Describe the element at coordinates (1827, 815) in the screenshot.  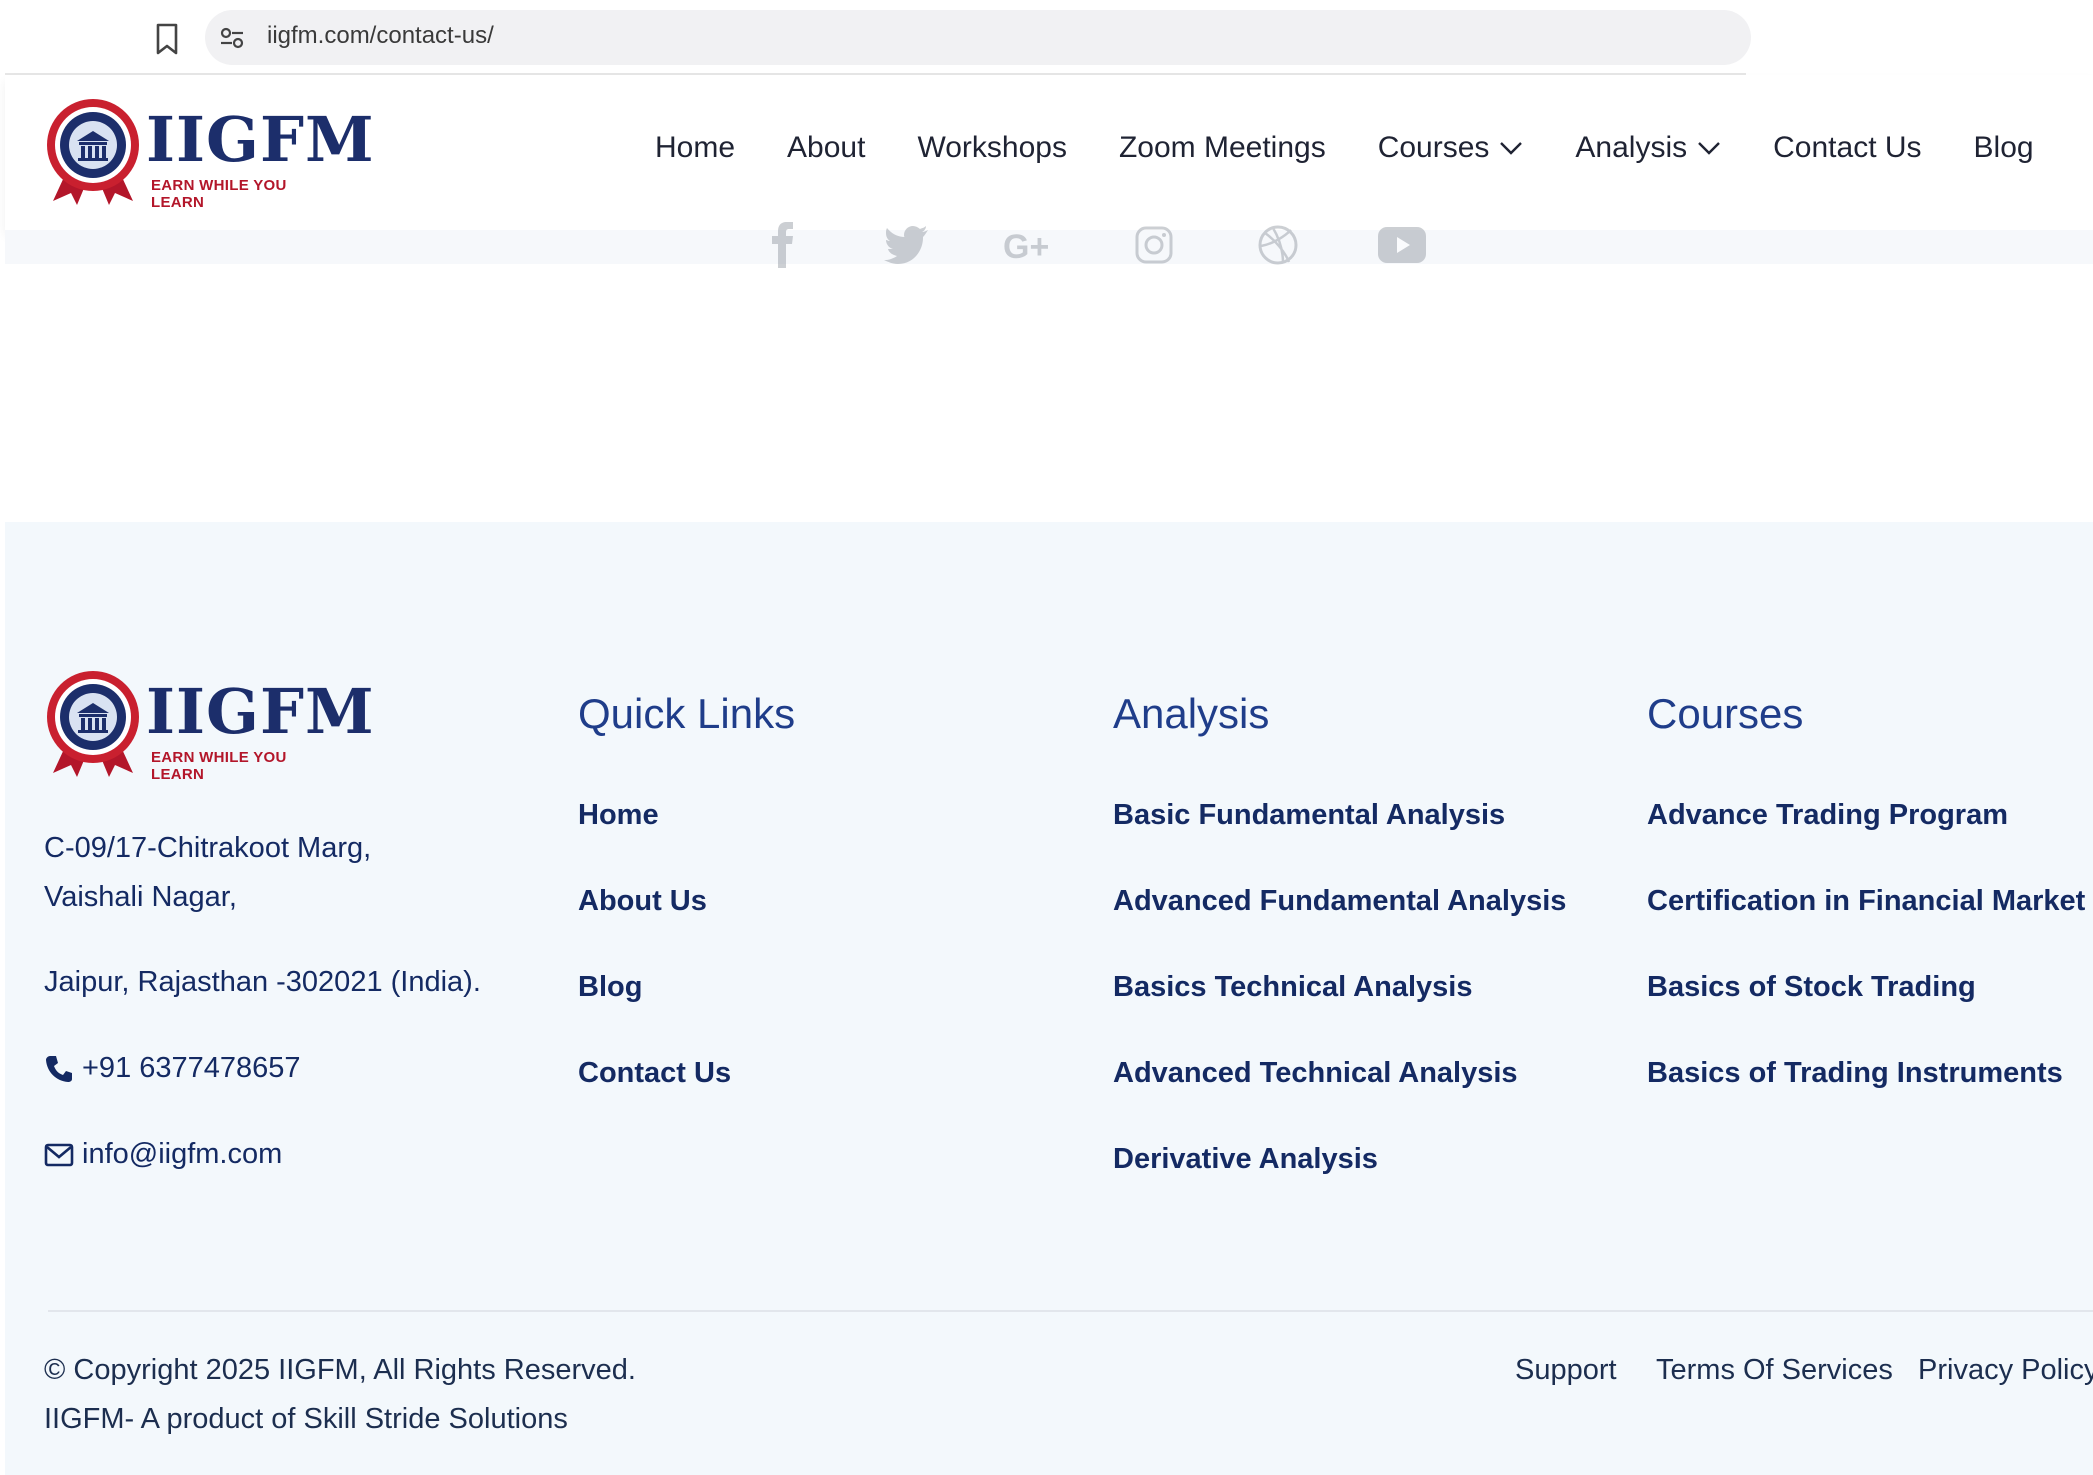
I see `footer-link-advance-trading: Advance Trading Program` at that location.